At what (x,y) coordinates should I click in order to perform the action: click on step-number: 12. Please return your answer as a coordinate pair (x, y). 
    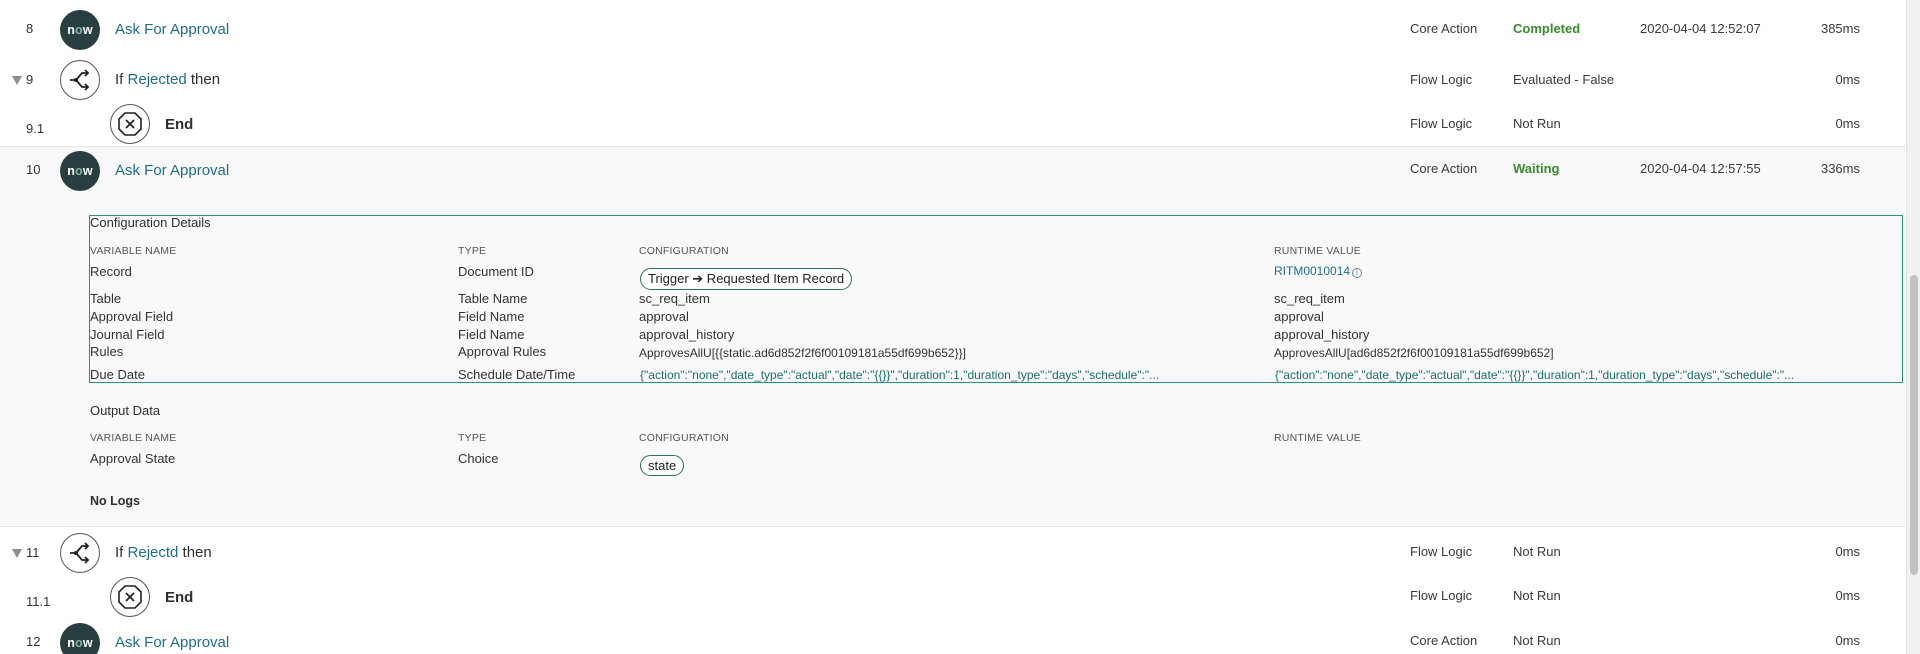
    Looking at the image, I should click on (33, 641).